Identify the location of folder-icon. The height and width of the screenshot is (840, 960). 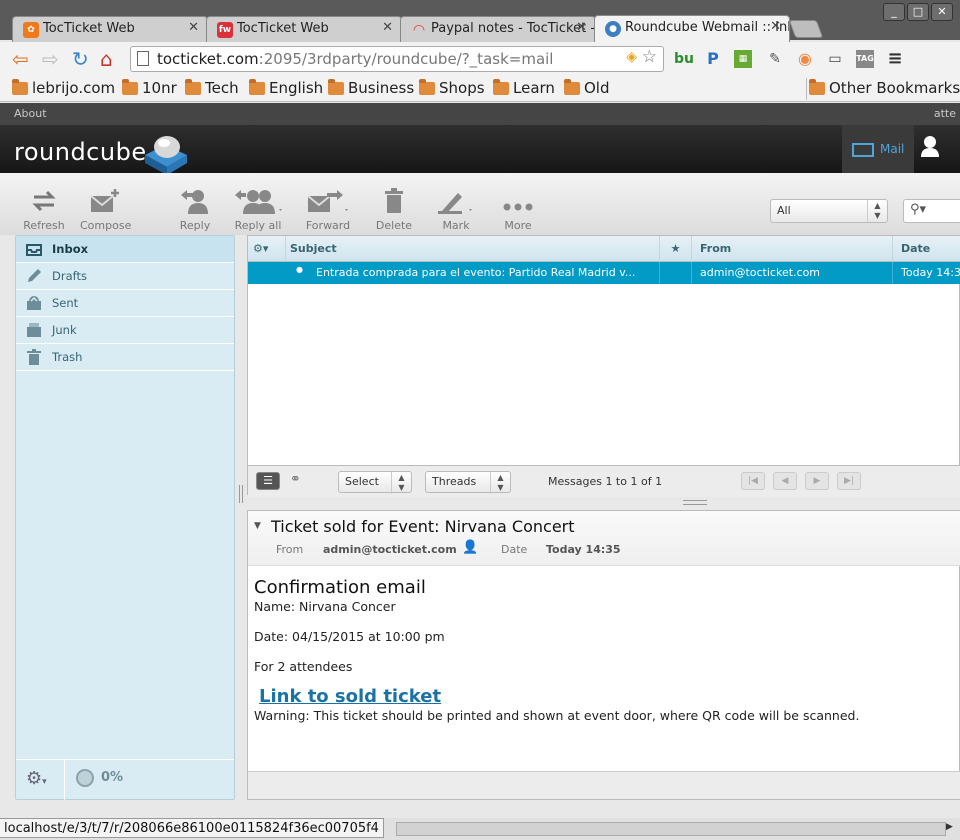
(427, 87).